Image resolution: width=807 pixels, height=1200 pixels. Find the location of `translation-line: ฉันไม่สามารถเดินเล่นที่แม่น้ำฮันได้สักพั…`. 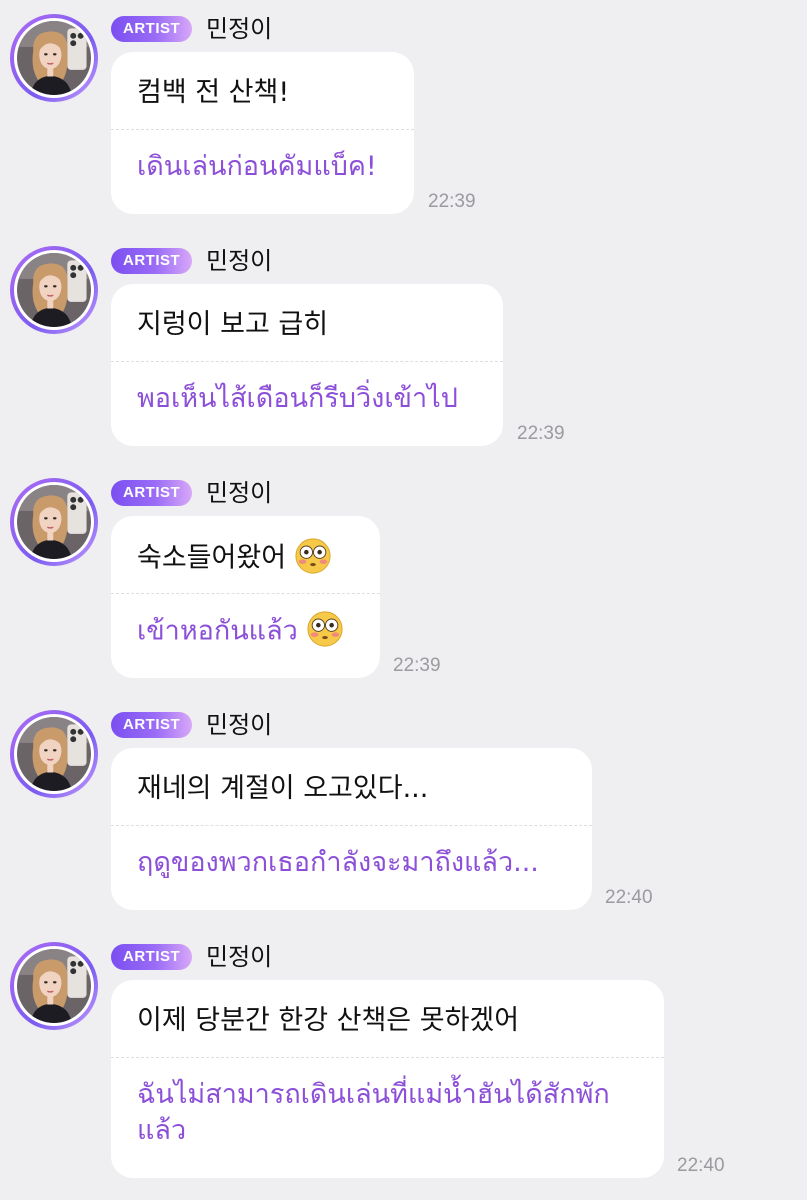

translation-line: ฉันไม่สามารถเดินเล่นที่แม่น้ำฮันได้สักพั… is located at coordinates (373, 1094).